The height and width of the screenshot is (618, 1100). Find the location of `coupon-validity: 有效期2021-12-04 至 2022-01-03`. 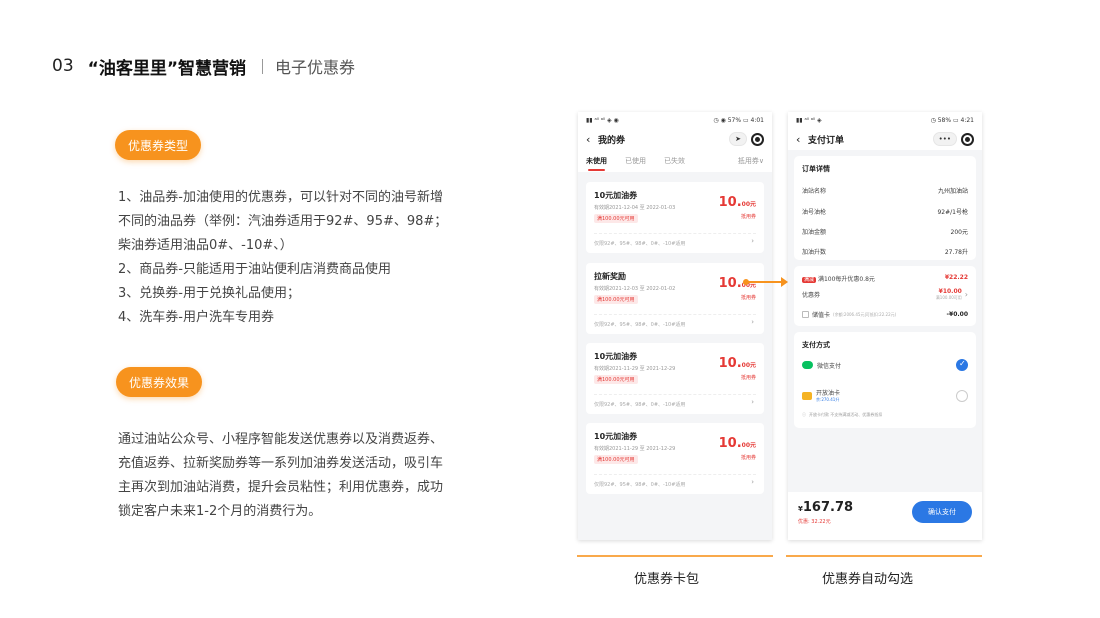

coupon-validity: 有效期2021-12-04 至 2022-01-03 is located at coordinates (635, 208).